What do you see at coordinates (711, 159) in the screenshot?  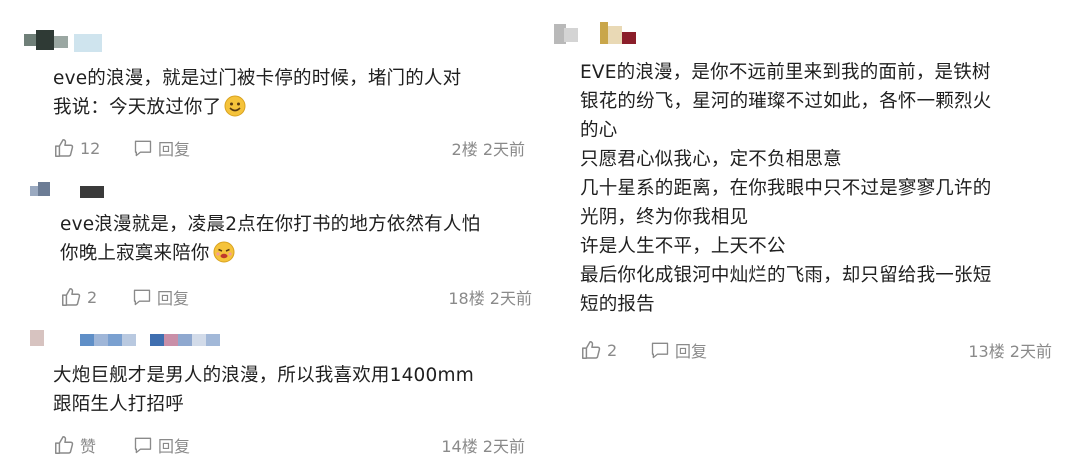 I see `comment-line: 只愿君心似我心，定不负相思意` at bounding box center [711, 159].